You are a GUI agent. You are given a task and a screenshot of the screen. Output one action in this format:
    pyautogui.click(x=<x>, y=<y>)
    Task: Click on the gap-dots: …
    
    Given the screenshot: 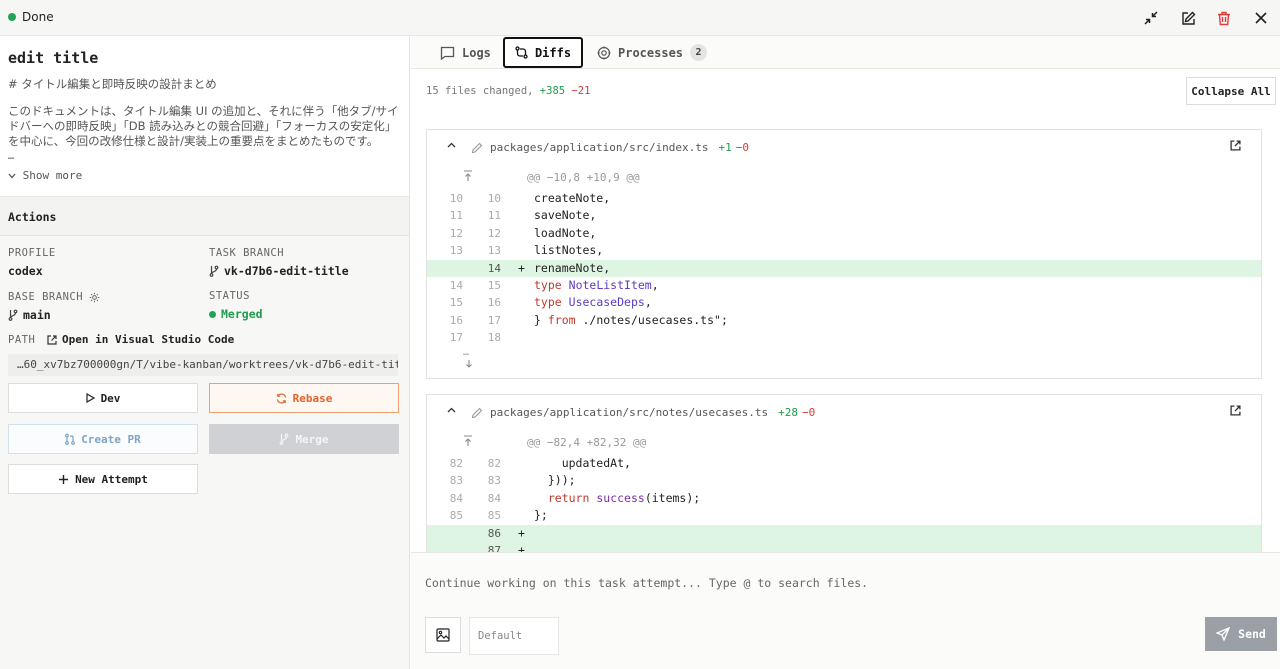 What is the action you would take?
    pyautogui.click(x=466, y=352)
    